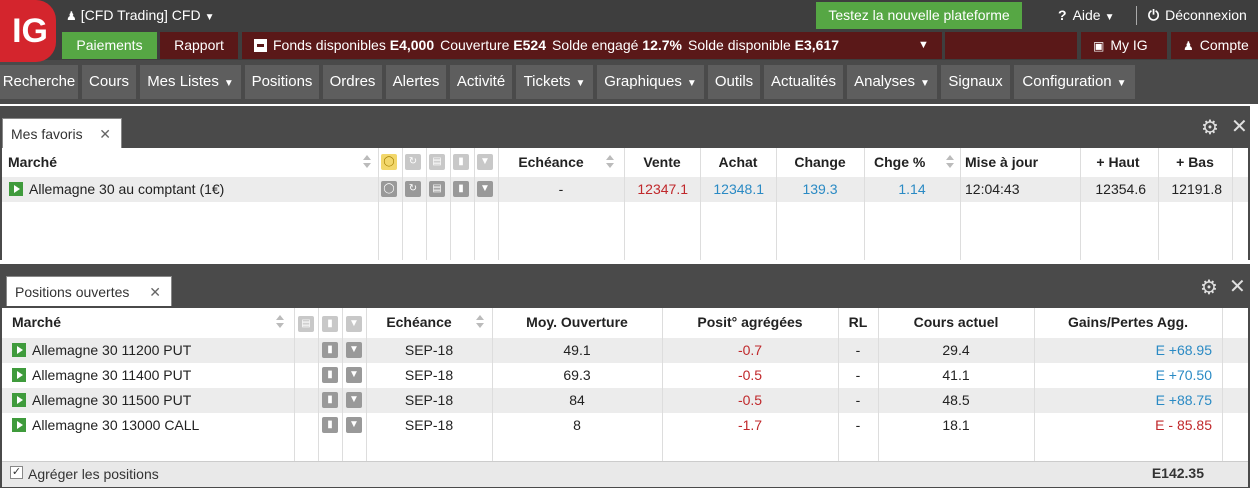 The height and width of the screenshot is (491, 1258). I want to click on col-header-change: Change, so click(820, 162).